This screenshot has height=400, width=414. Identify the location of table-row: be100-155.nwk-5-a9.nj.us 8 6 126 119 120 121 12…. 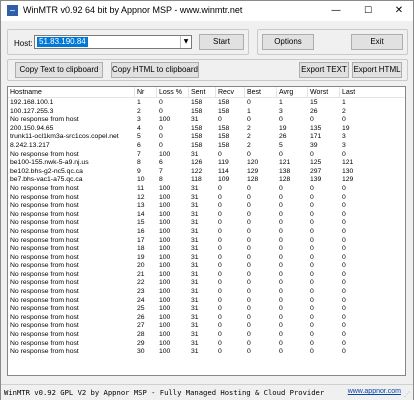
(206, 163).